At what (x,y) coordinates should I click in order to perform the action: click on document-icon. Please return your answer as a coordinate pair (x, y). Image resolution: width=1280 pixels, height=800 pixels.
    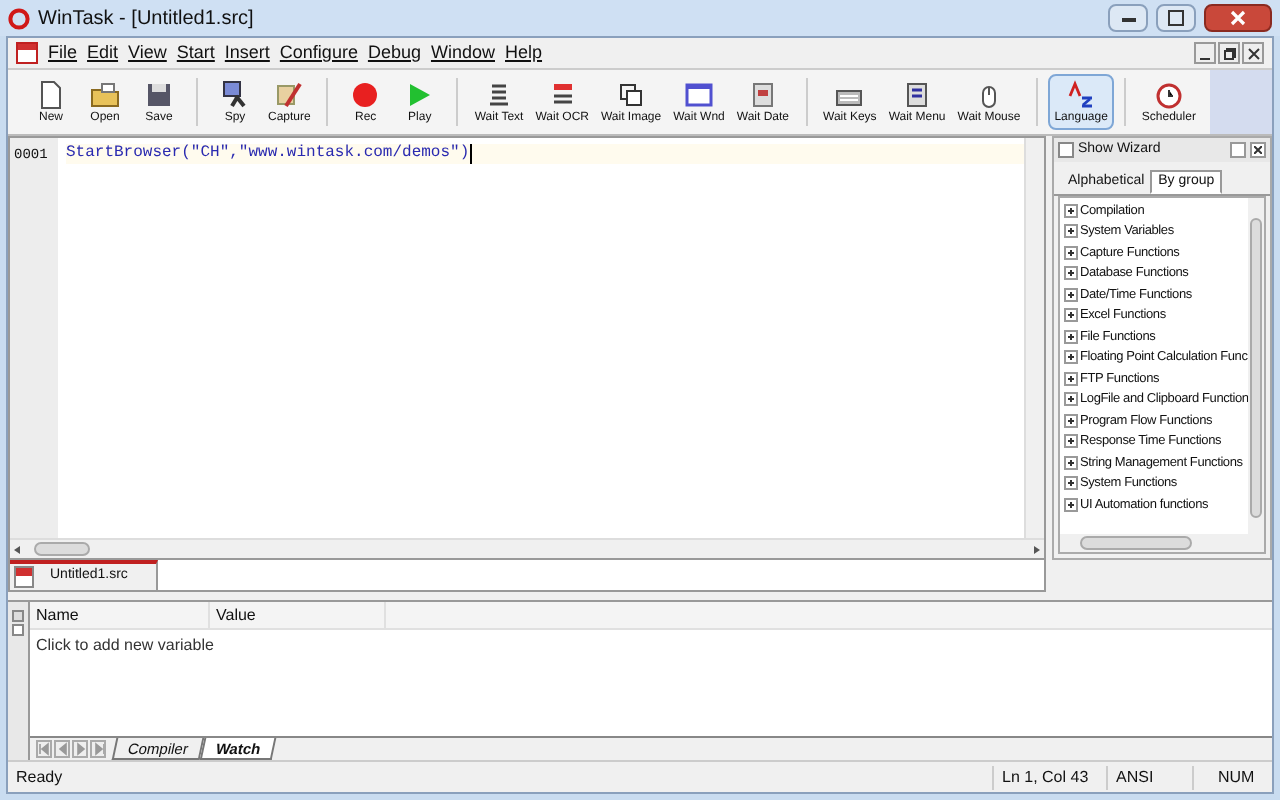
    Looking at the image, I should click on (27, 53).